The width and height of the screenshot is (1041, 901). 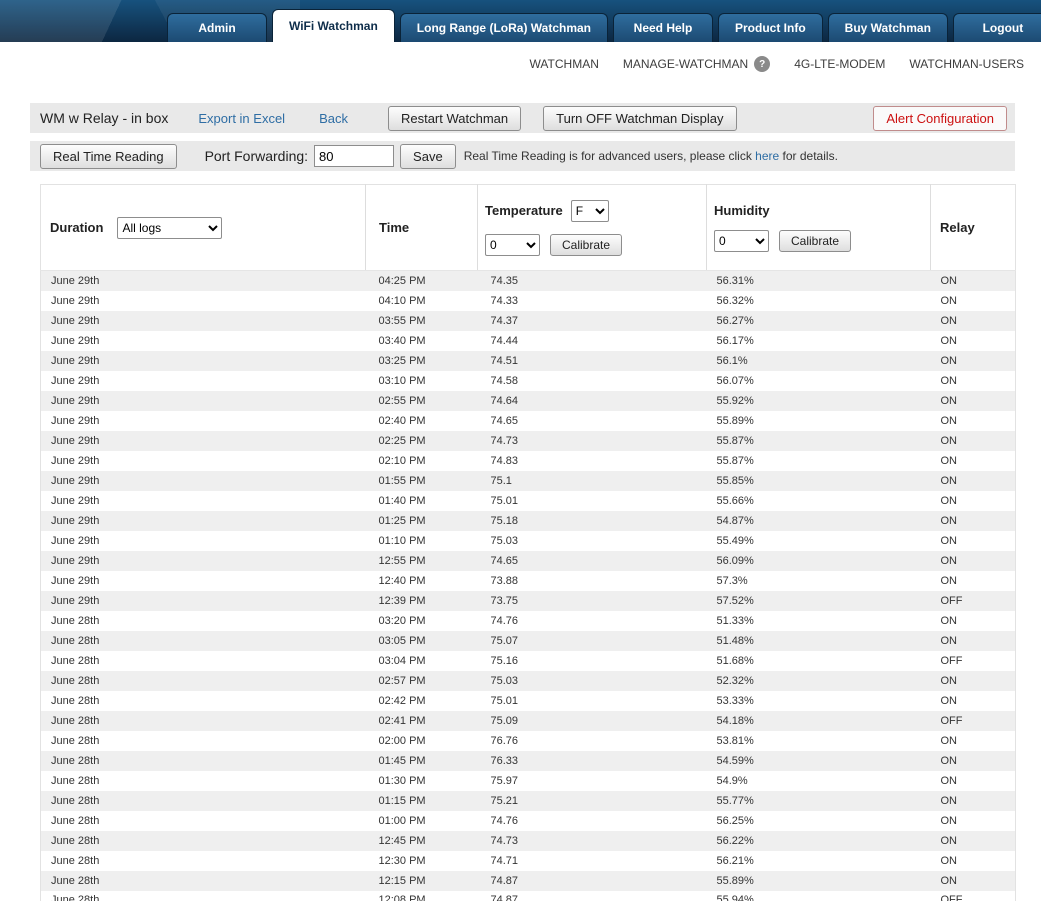 I want to click on tab-wifi-watchman: WiFi Watchman, so click(x=333, y=25).